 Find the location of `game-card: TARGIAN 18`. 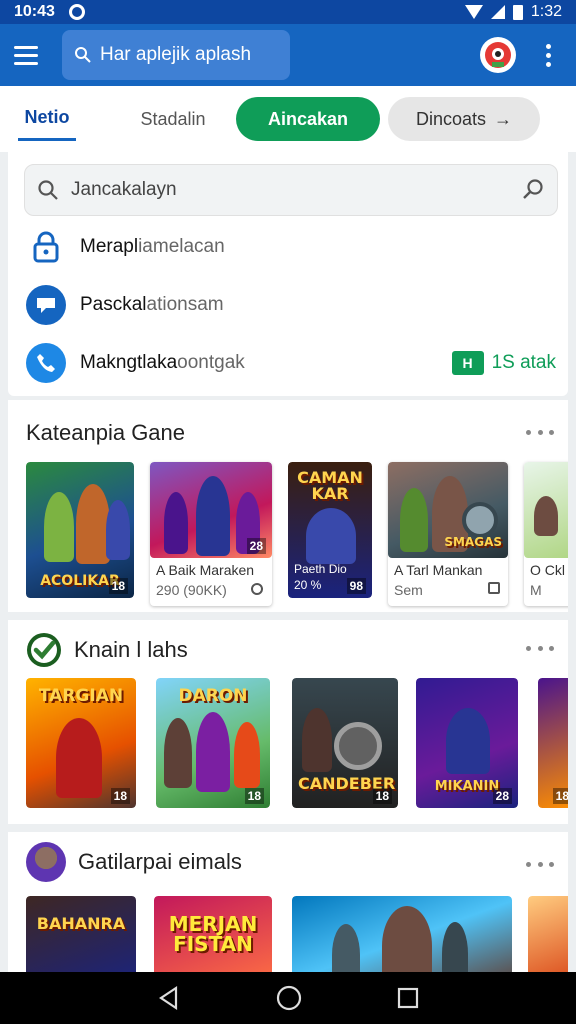

game-card: TARGIAN 18 is located at coordinates (81, 743).